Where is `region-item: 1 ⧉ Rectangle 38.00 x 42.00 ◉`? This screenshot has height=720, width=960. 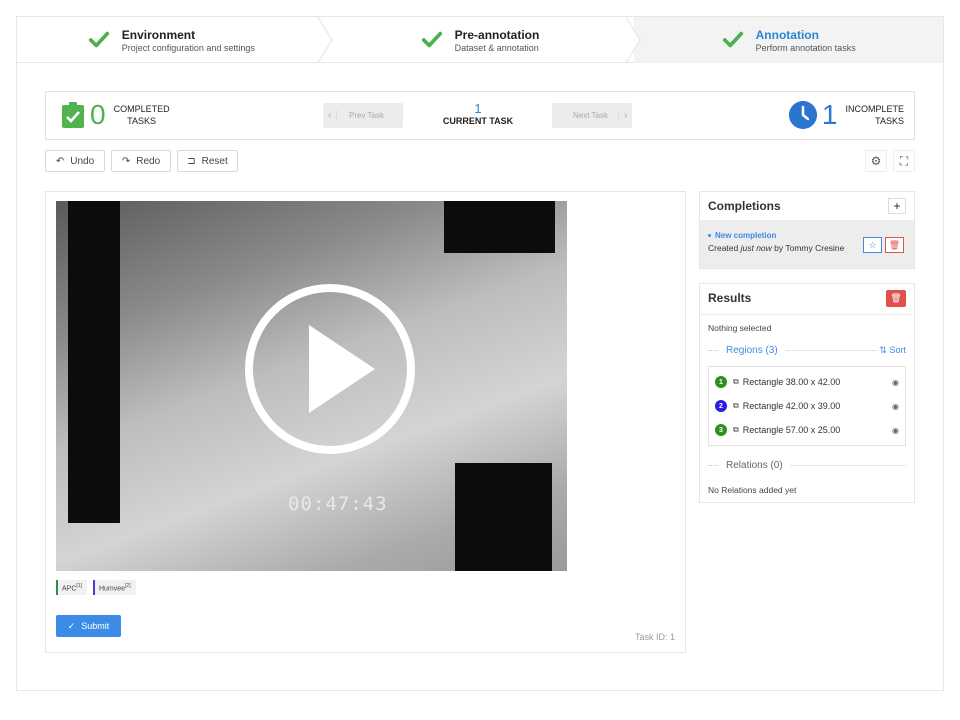
region-item: 1 ⧉ Rectangle 38.00 x 42.00 ◉ is located at coordinates (807, 382).